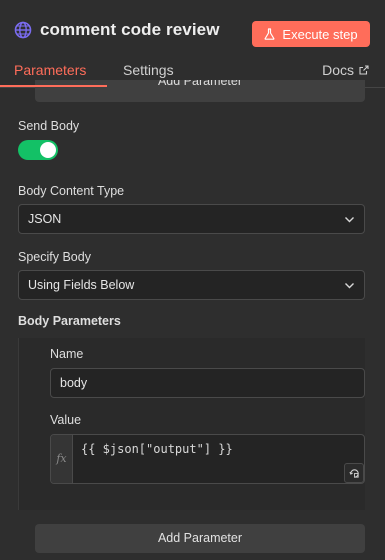 The width and height of the screenshot is (385, 560). Describe the element at coordinates (62, 459) in the screenshot. I see `fx-badge: fx` at that location.